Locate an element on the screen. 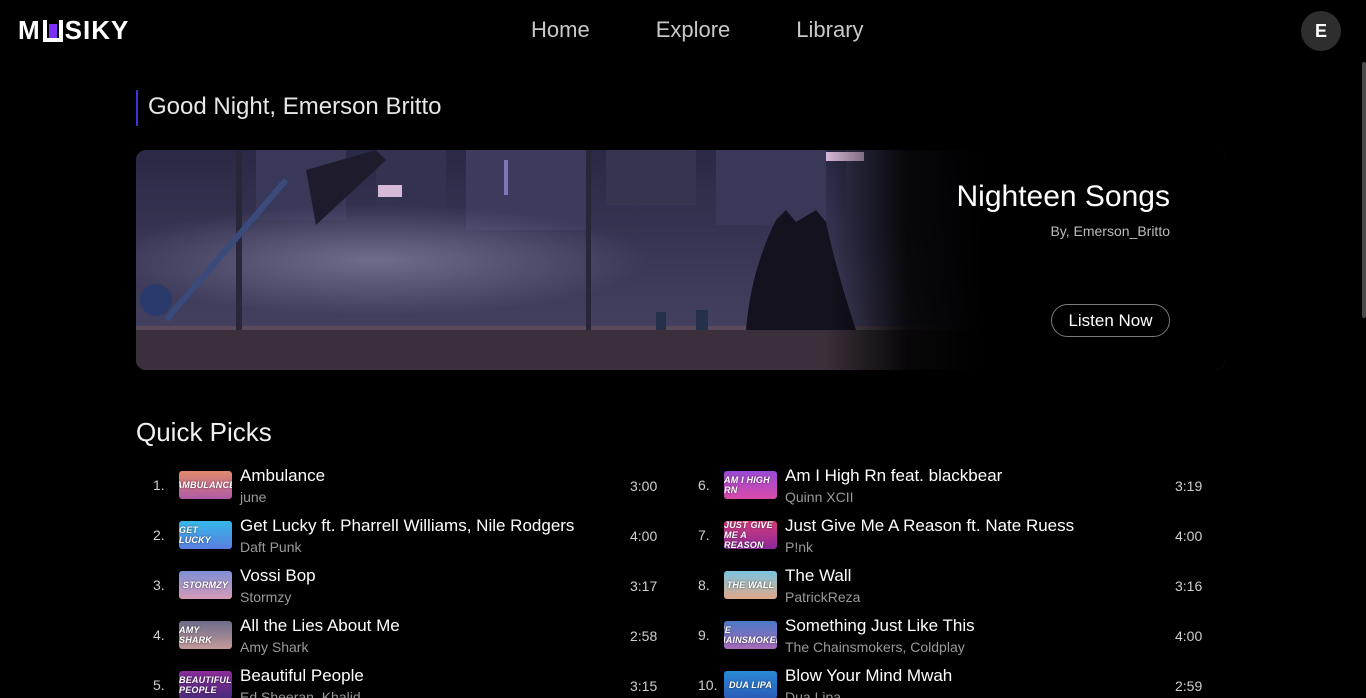 This screenshot has width=1366, height=698. nav-home: Home is located at coordinates (560, 30).